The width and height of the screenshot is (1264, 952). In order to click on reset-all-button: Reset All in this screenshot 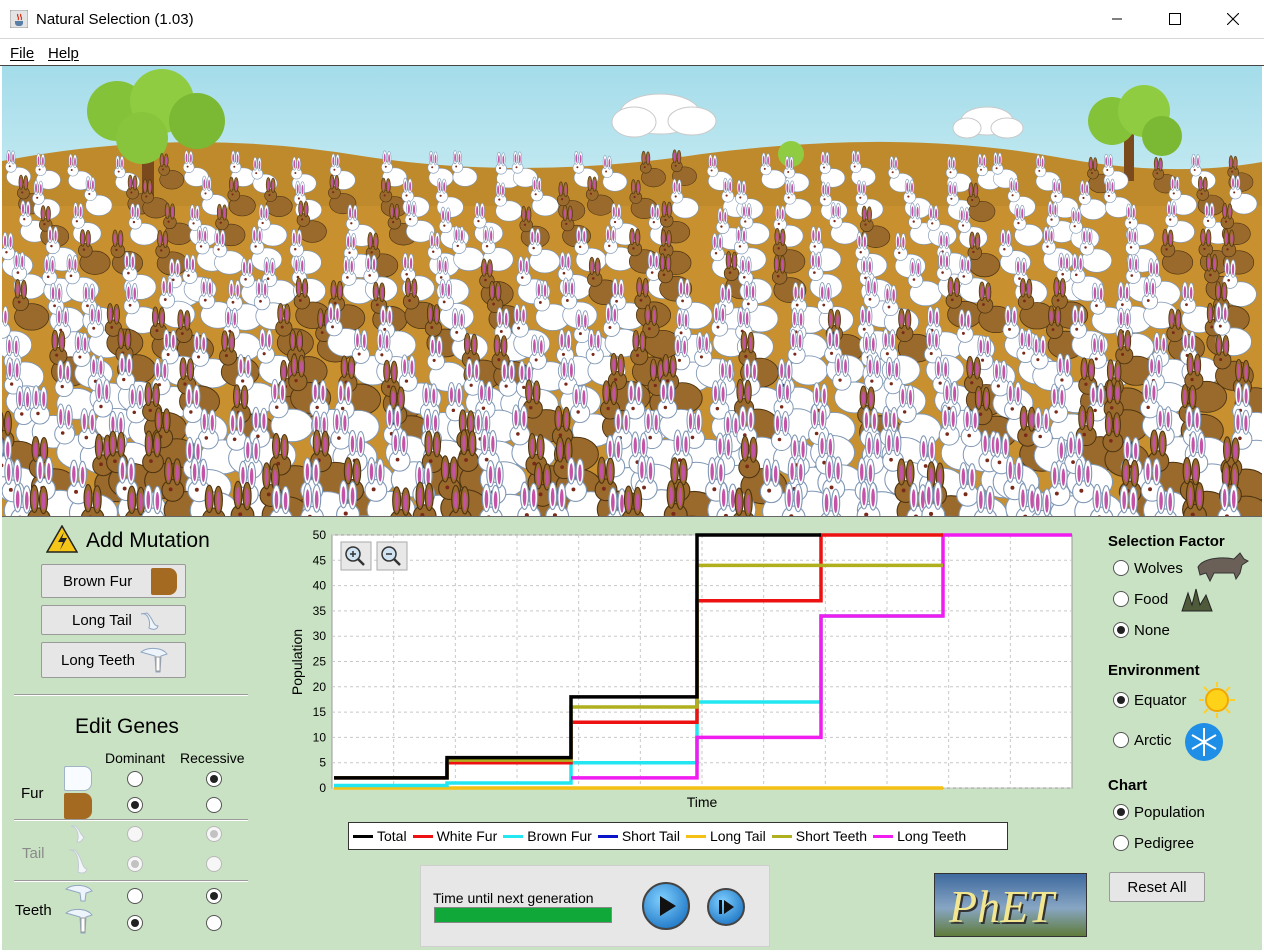, I will do `click(1157, 887)`.